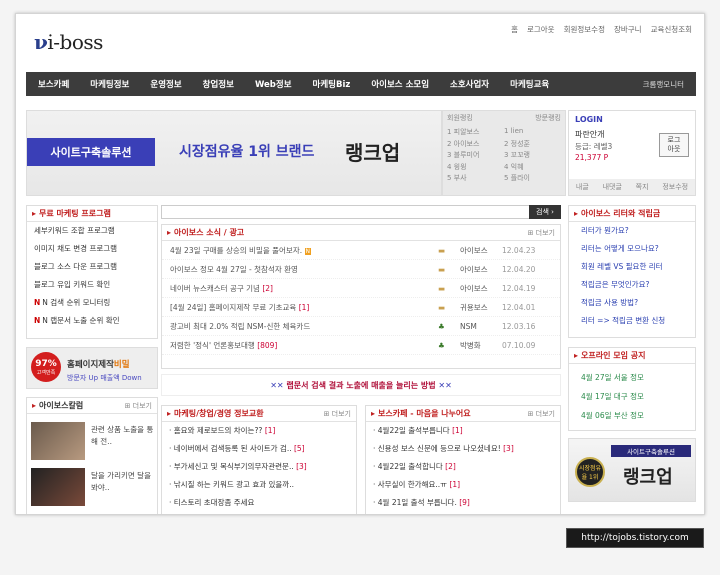  I want to click on logout-button: 로그 아웃, so click(674, 145).